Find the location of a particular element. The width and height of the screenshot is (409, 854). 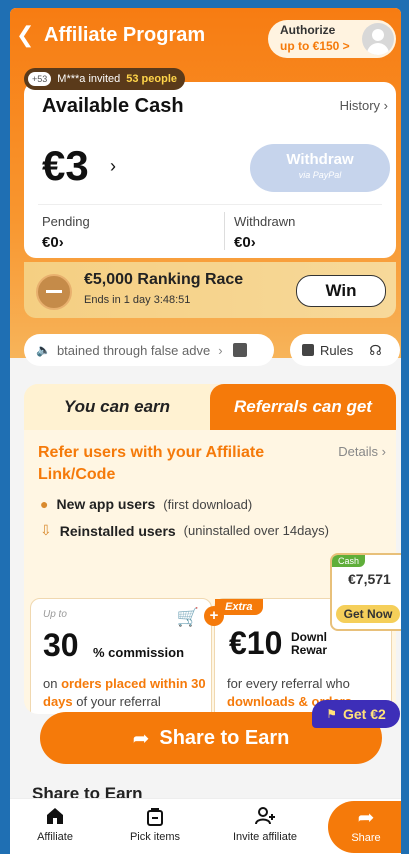

tab-invite-affiliate-label: Invite affiliate is located at coordinates (264, 837).